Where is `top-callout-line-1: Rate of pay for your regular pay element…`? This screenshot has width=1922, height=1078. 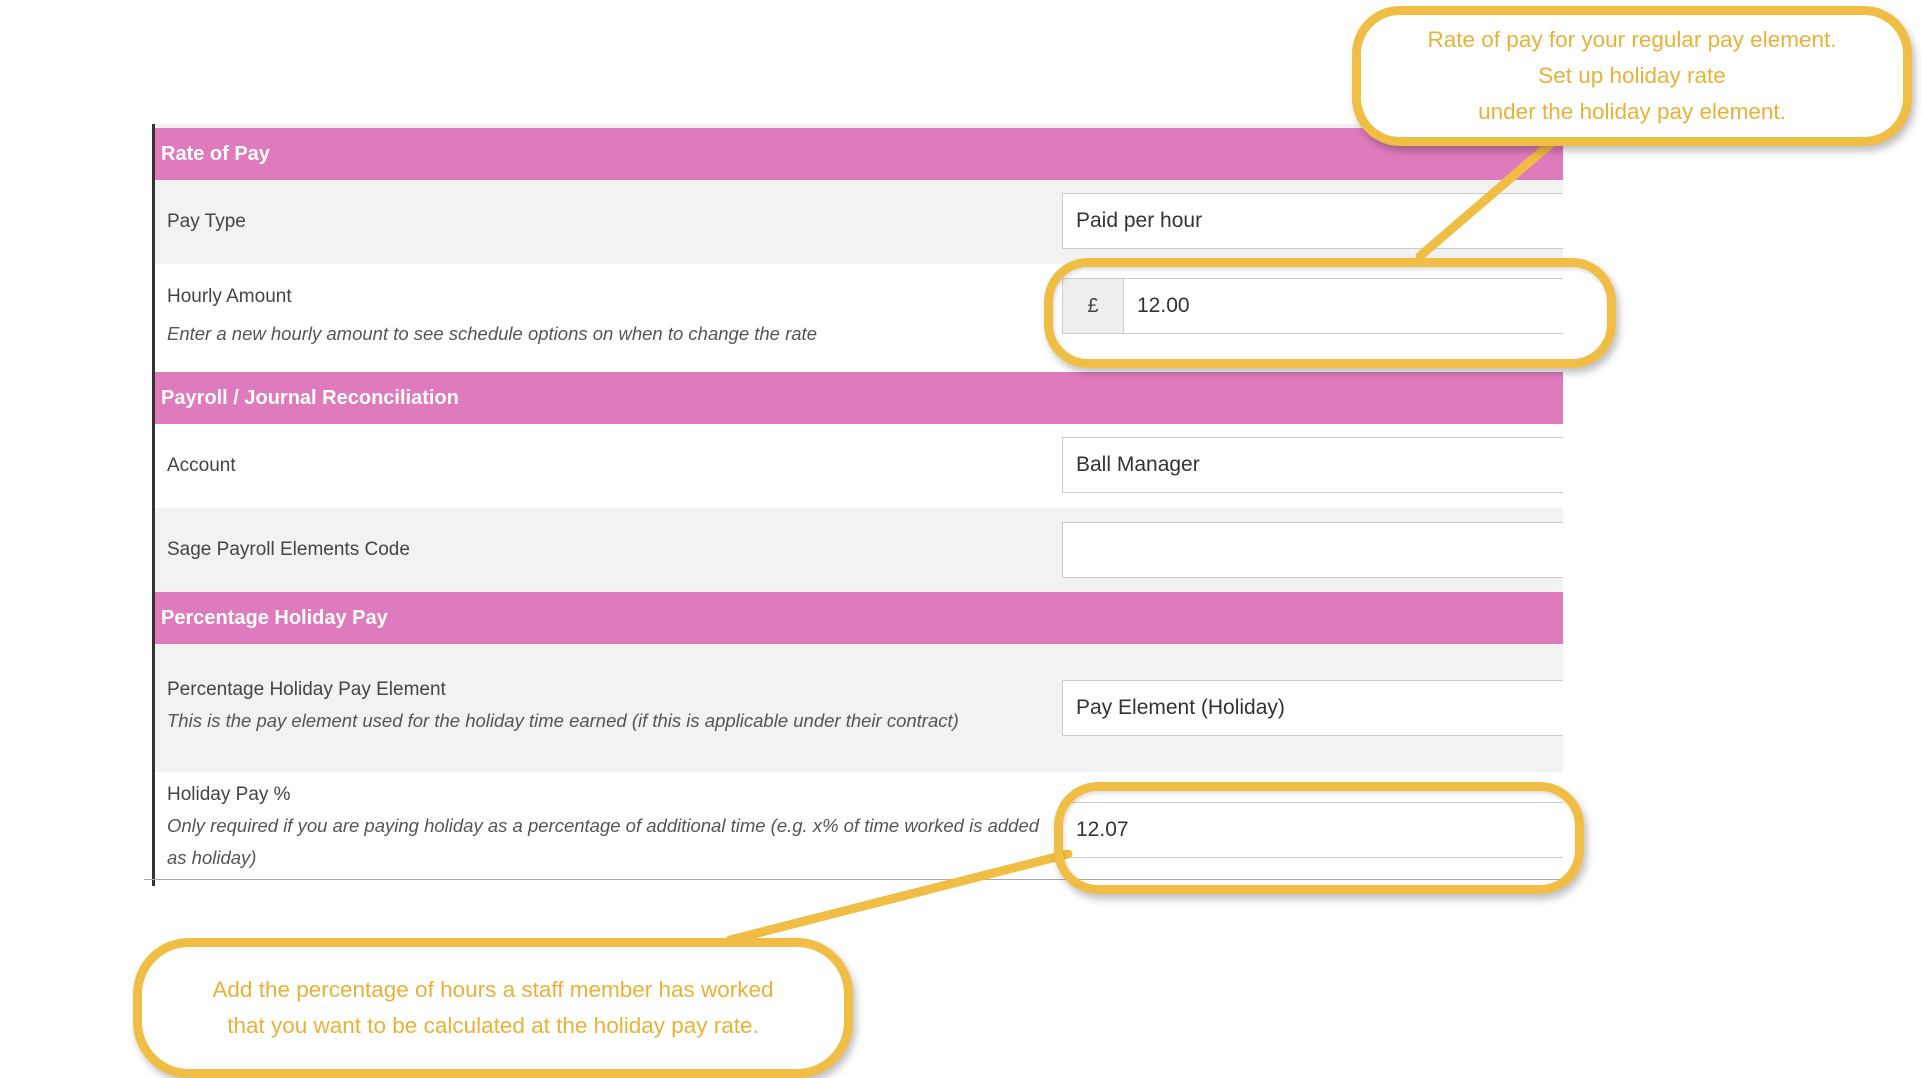 top-callout-line-1: Rate of pay for your regular pay element… is located at coordinates (1632, 39).